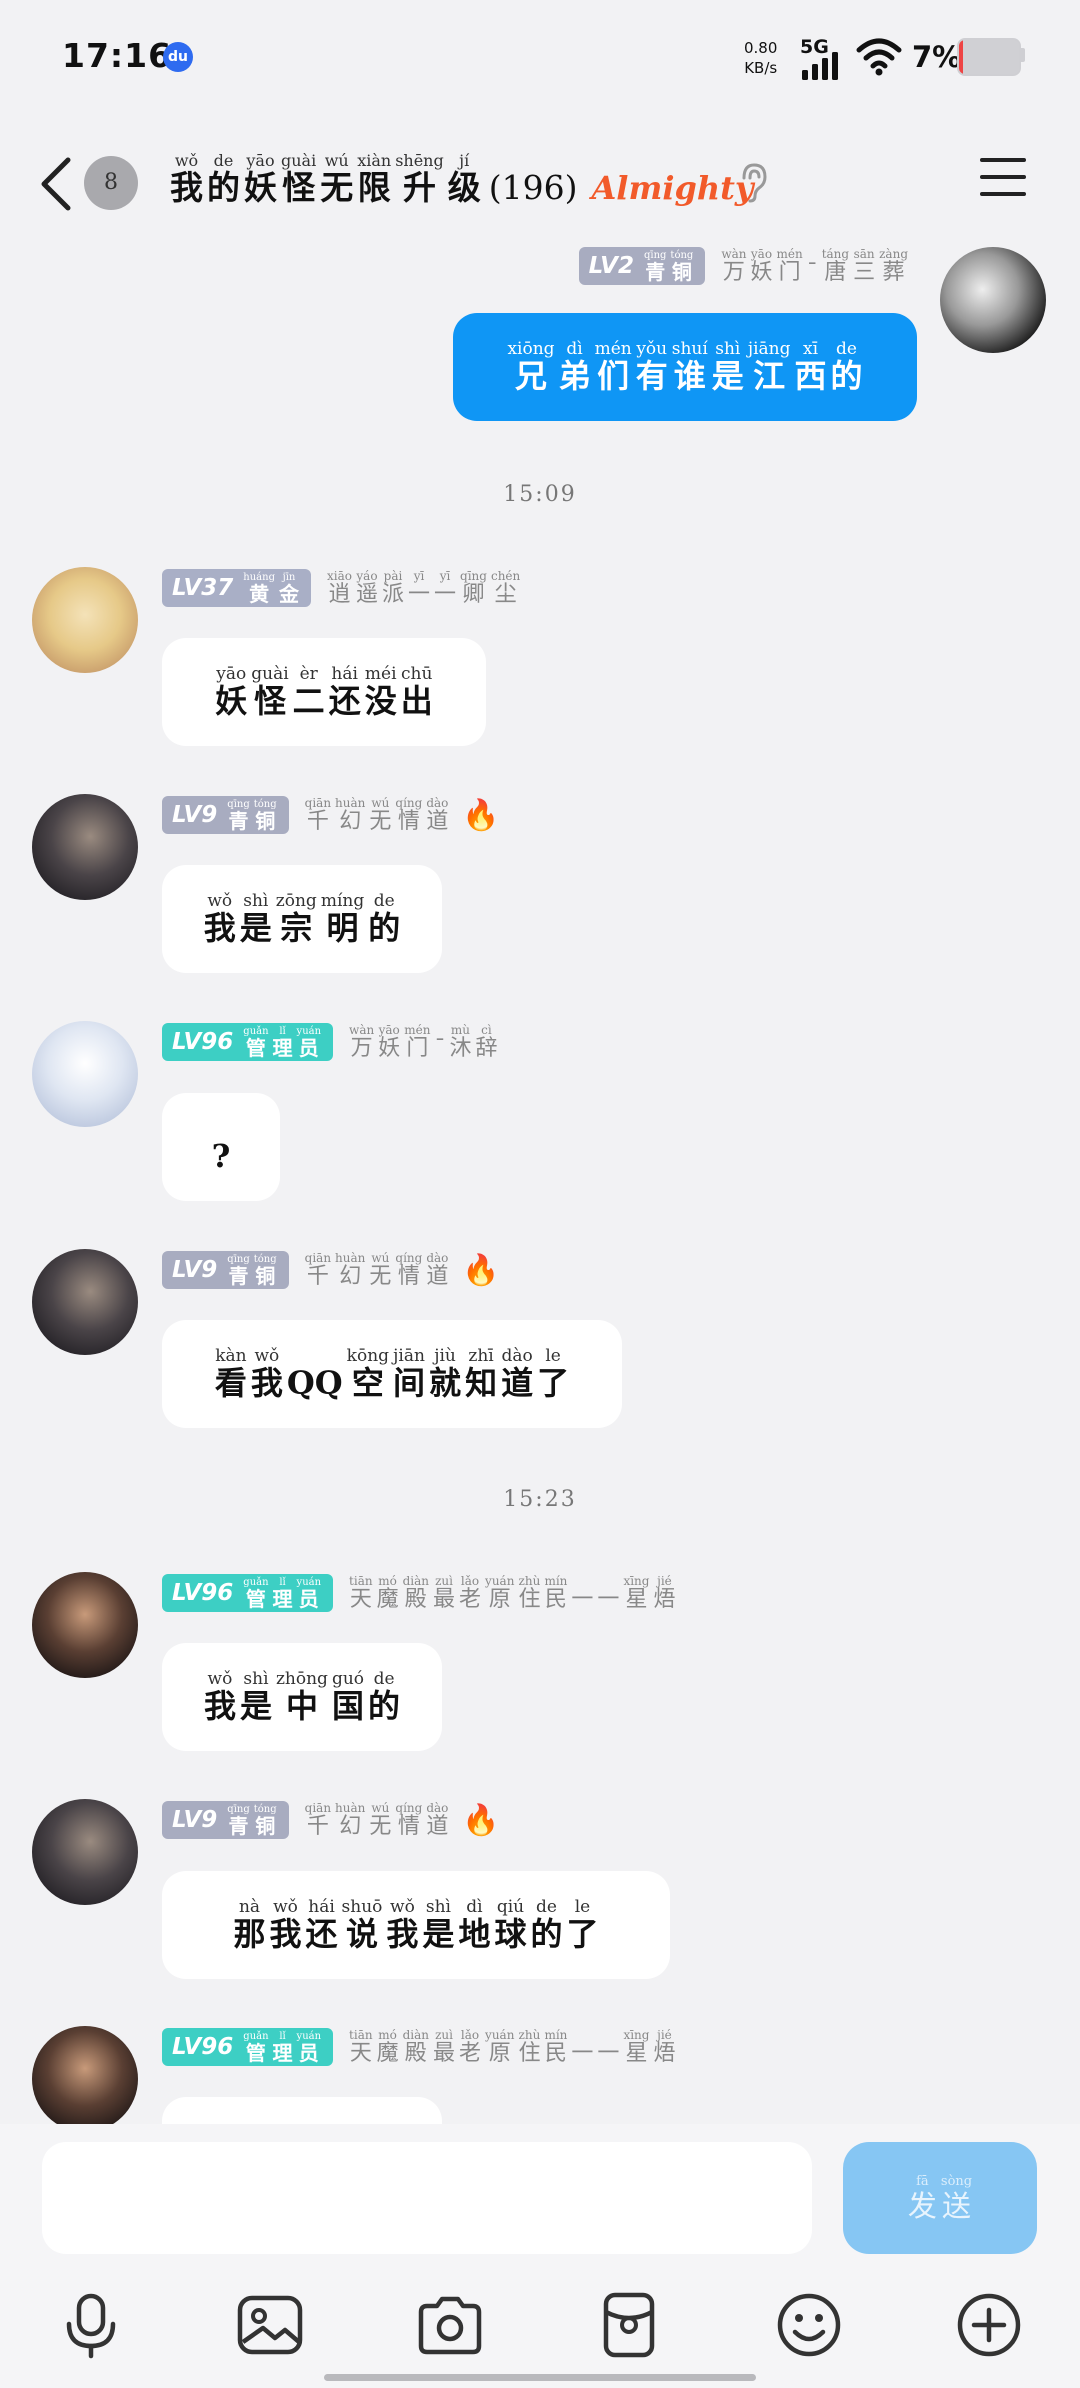  Describe the element at coordinates (450, 2325) in the screenshot. I see `camera-icon` at that location.